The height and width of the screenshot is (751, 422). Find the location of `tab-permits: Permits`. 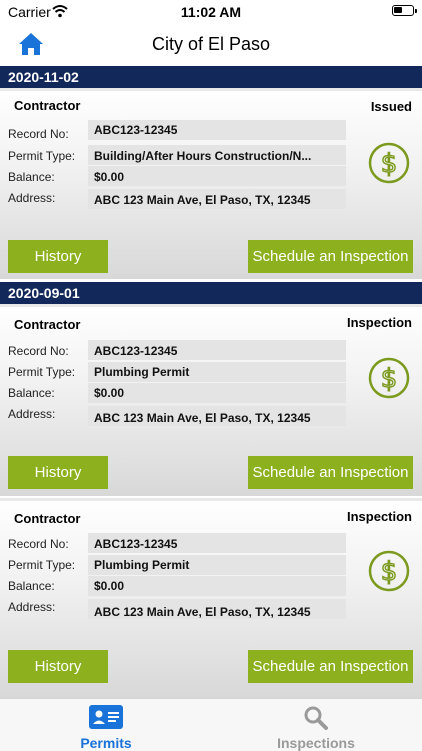

tab-permits: Permits is located at coordinates (106, 725).